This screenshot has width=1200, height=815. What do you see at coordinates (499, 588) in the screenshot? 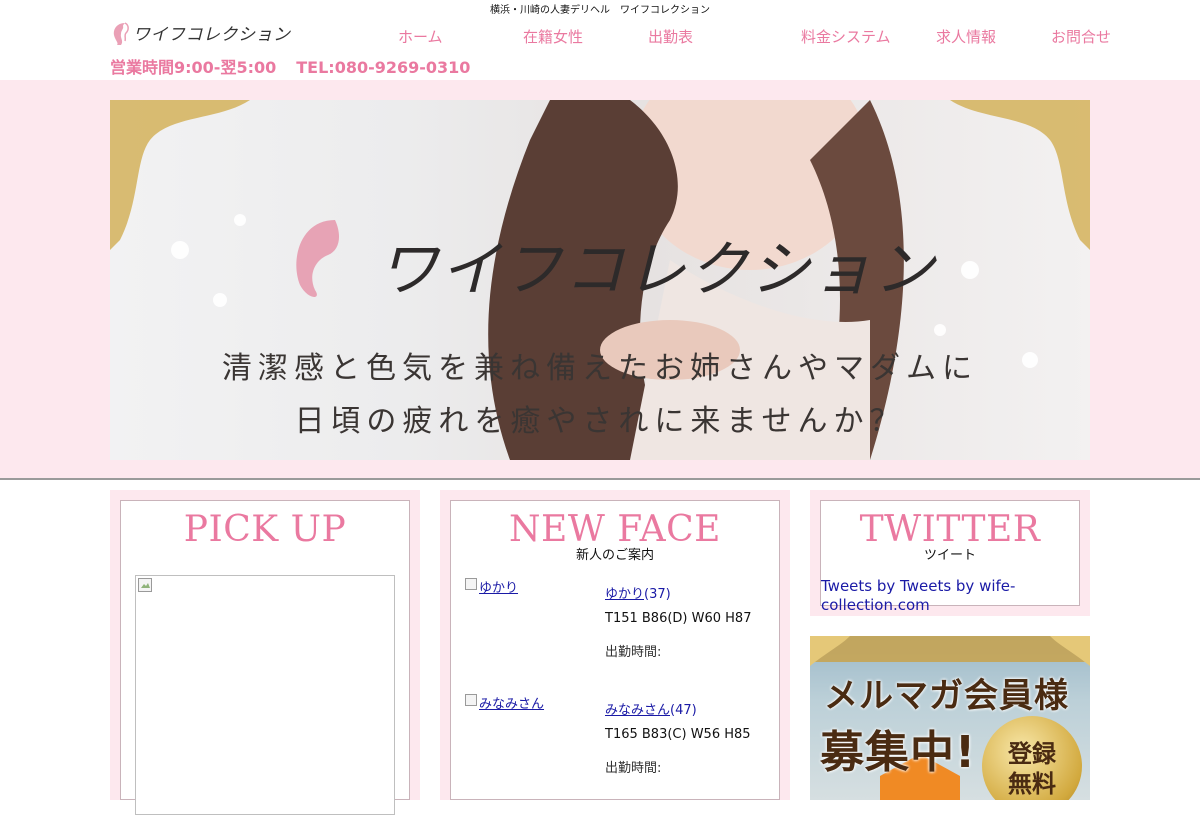
I see `newface-thumb-alt: ゆかり` at bounding box center [499, 588].